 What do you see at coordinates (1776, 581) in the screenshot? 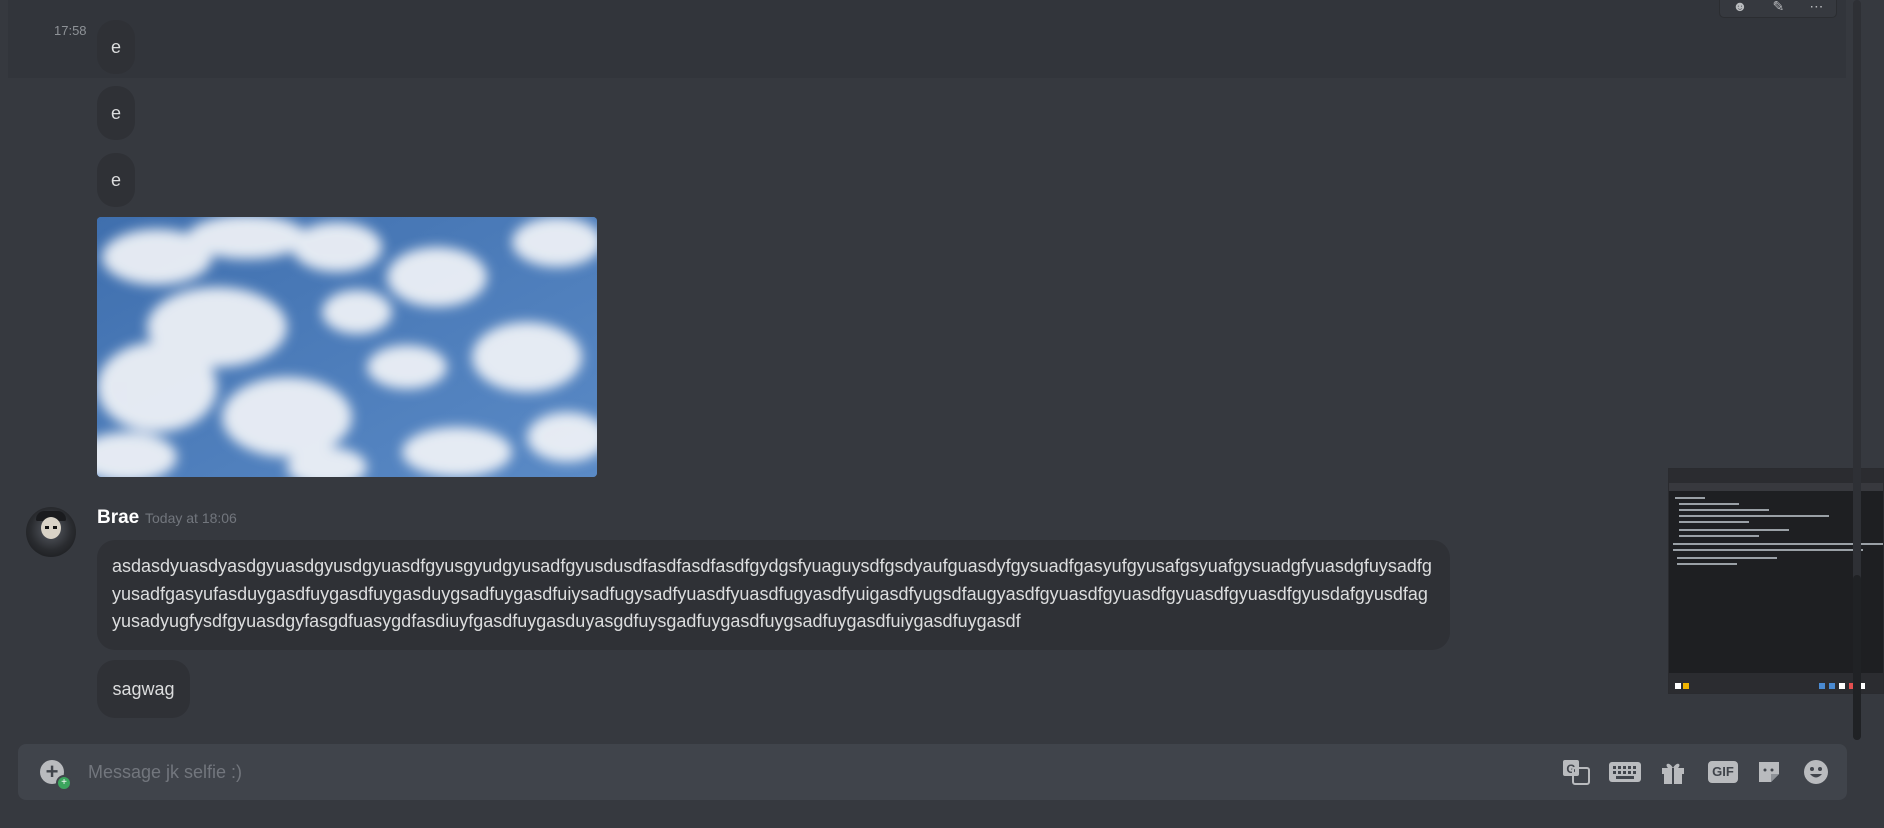
I see `screen-share-preview` at bounding box center [1776, 581].